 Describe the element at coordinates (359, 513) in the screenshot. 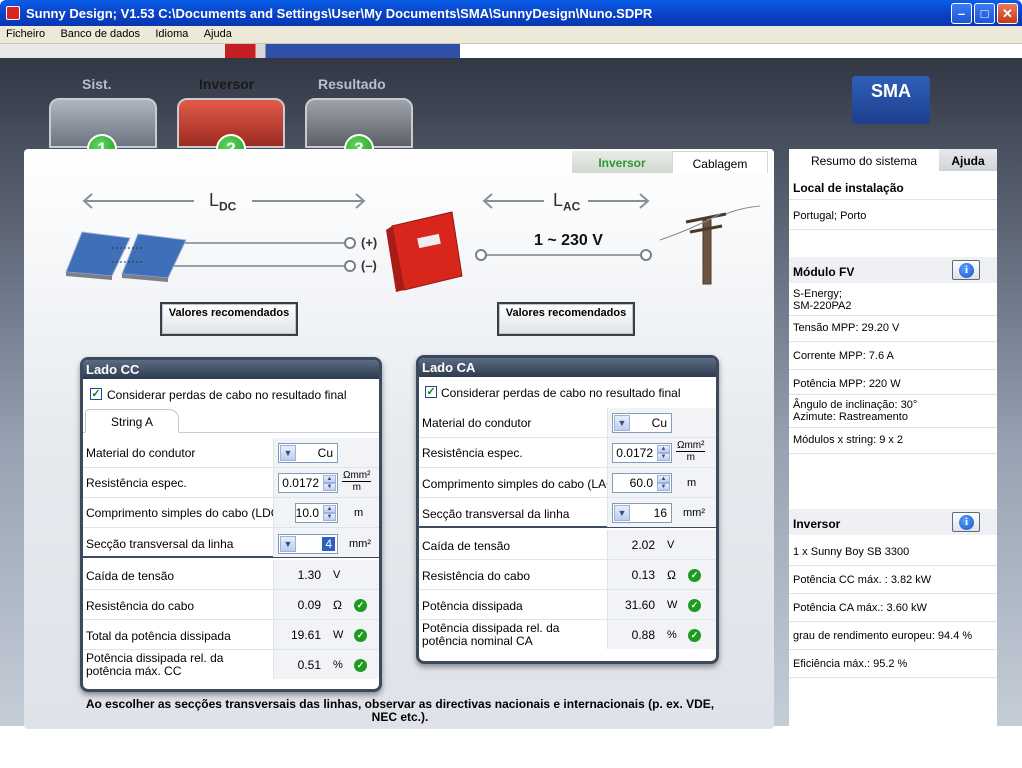

I see `dc-length-unit: m` at that location.